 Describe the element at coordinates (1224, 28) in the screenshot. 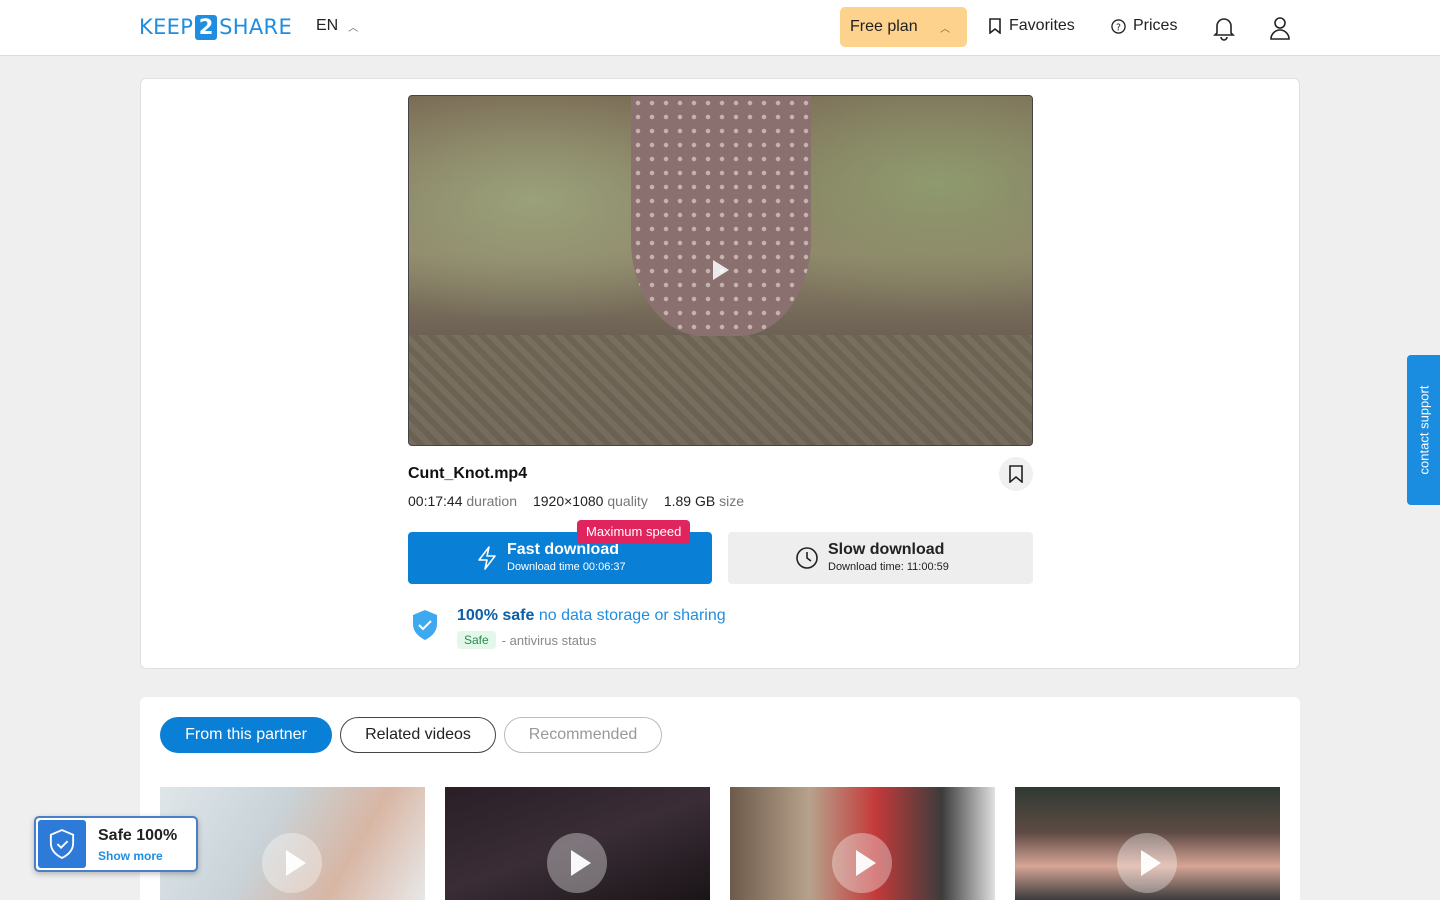

I see `bell-icon` at that location.